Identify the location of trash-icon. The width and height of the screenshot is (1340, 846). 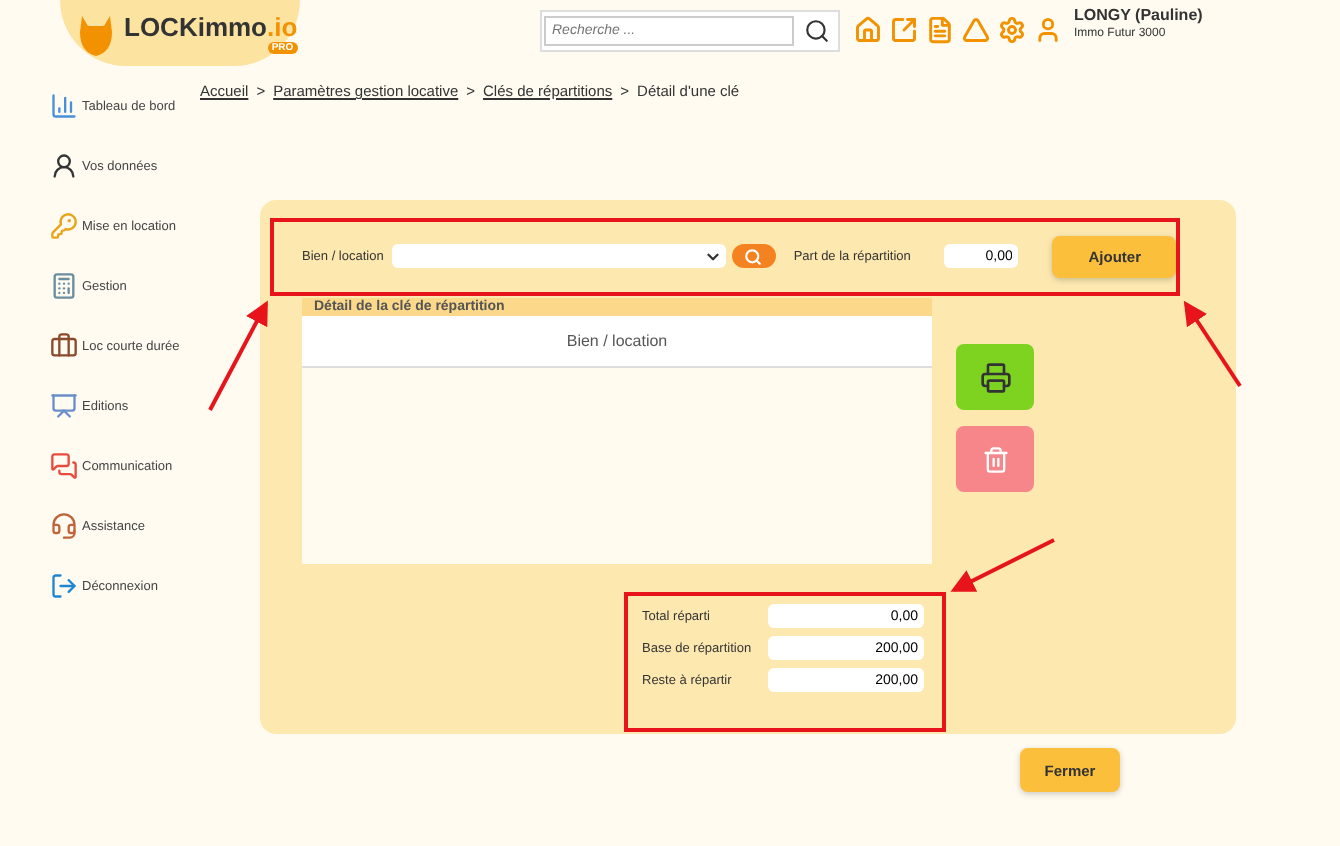
(995, 459).